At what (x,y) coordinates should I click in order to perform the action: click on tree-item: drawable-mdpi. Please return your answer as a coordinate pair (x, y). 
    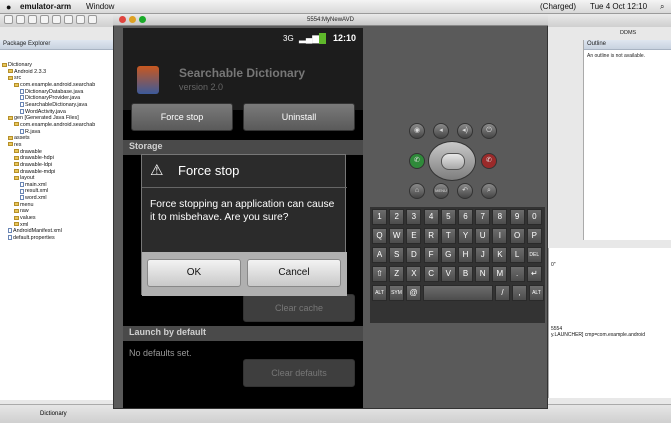
    Looking at the image, I should click on (48, 172).